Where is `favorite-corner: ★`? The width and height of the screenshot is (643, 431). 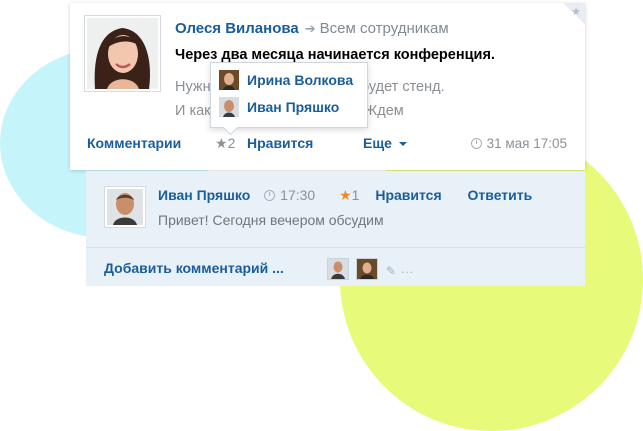 favorite-corner: ★ is located at coordinates (574, 14).